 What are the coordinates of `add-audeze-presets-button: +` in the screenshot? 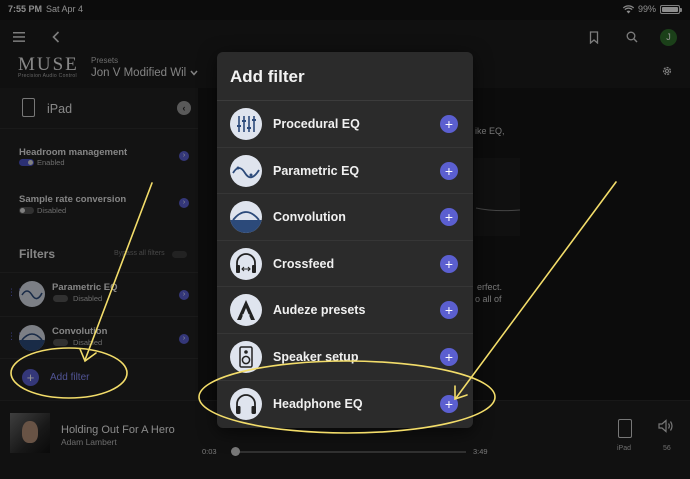 It's located at (449, 310).